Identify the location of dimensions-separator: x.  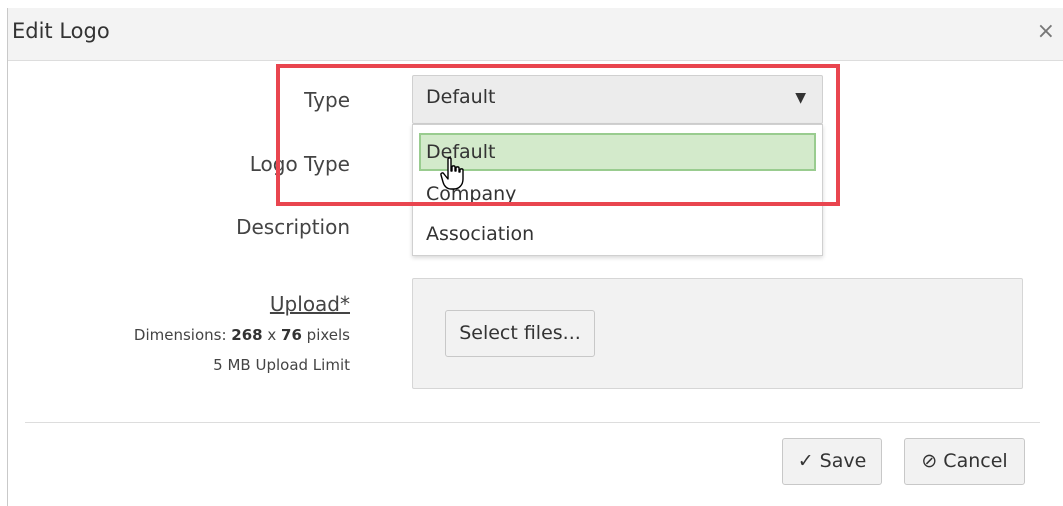
(272, 335).